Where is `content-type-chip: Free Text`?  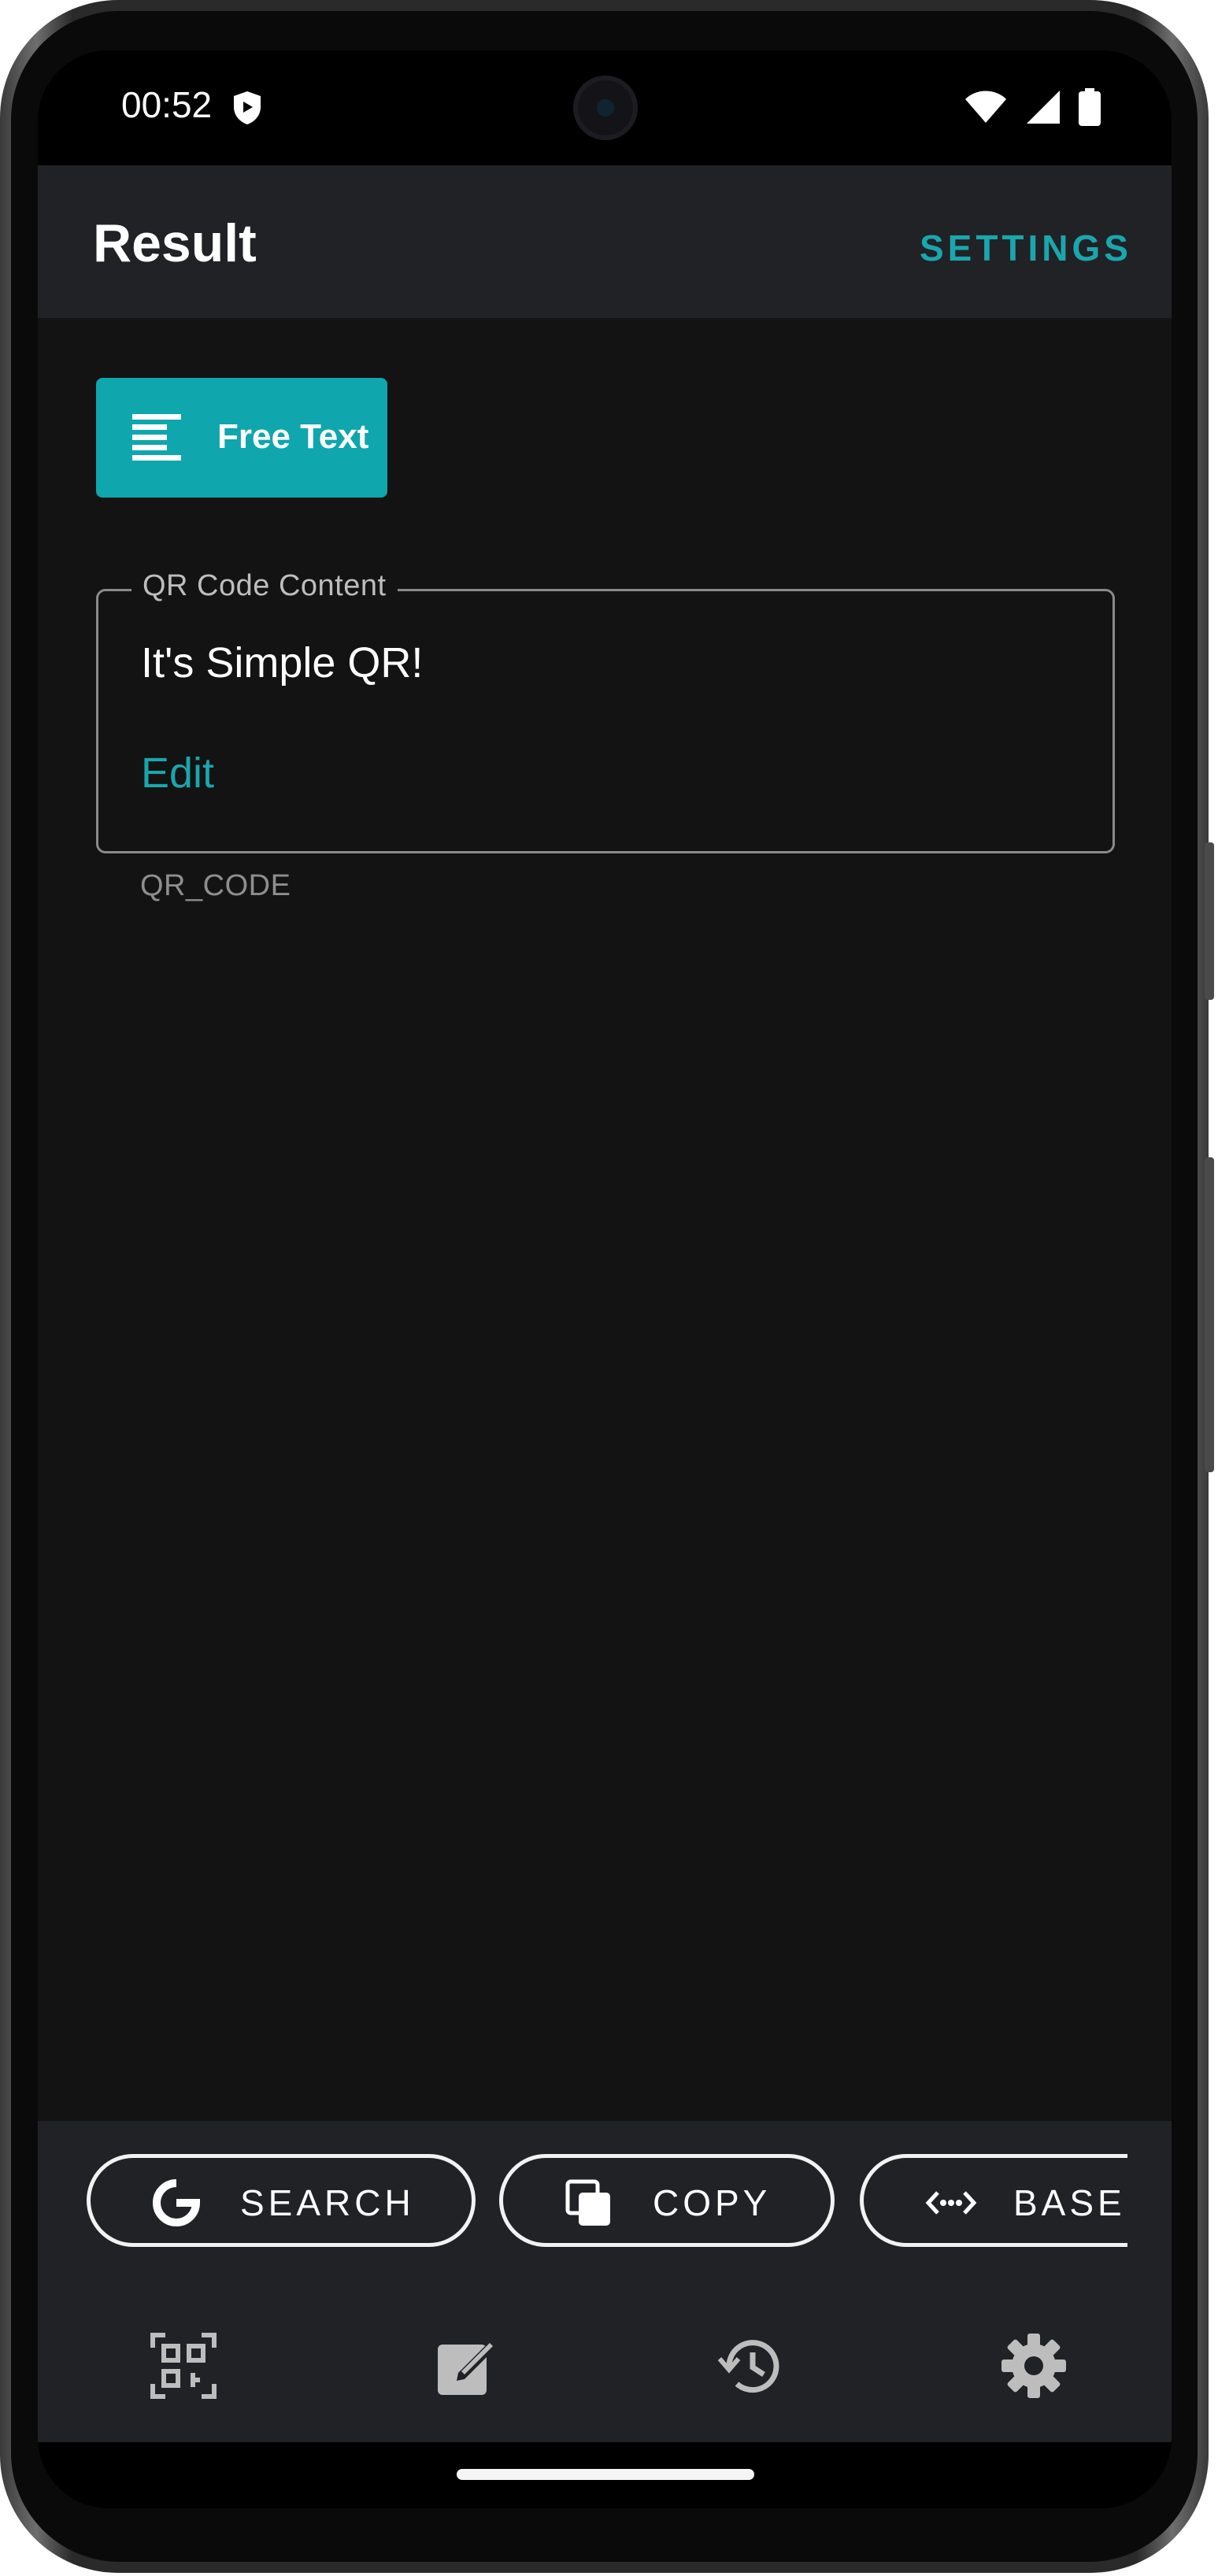
content-type-chip: Free Text is located at coordinates (241, 438).